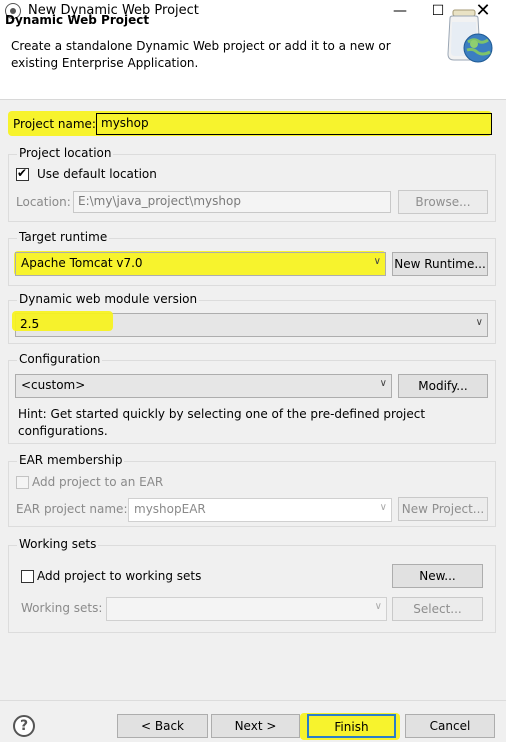  What do you see at coordinates (108, 299) in the screenshot?
I see `module-version-heading: Dynamic web module version` at bounding box center [108, 299].